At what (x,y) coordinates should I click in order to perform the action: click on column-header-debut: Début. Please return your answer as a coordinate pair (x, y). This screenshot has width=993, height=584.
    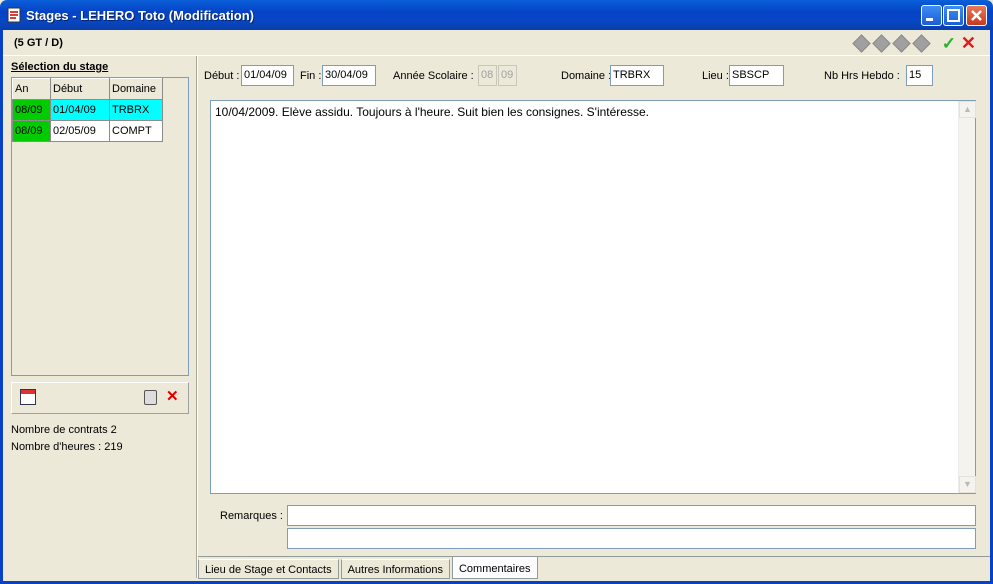
    Looking at the image, I should click on (80, 89).